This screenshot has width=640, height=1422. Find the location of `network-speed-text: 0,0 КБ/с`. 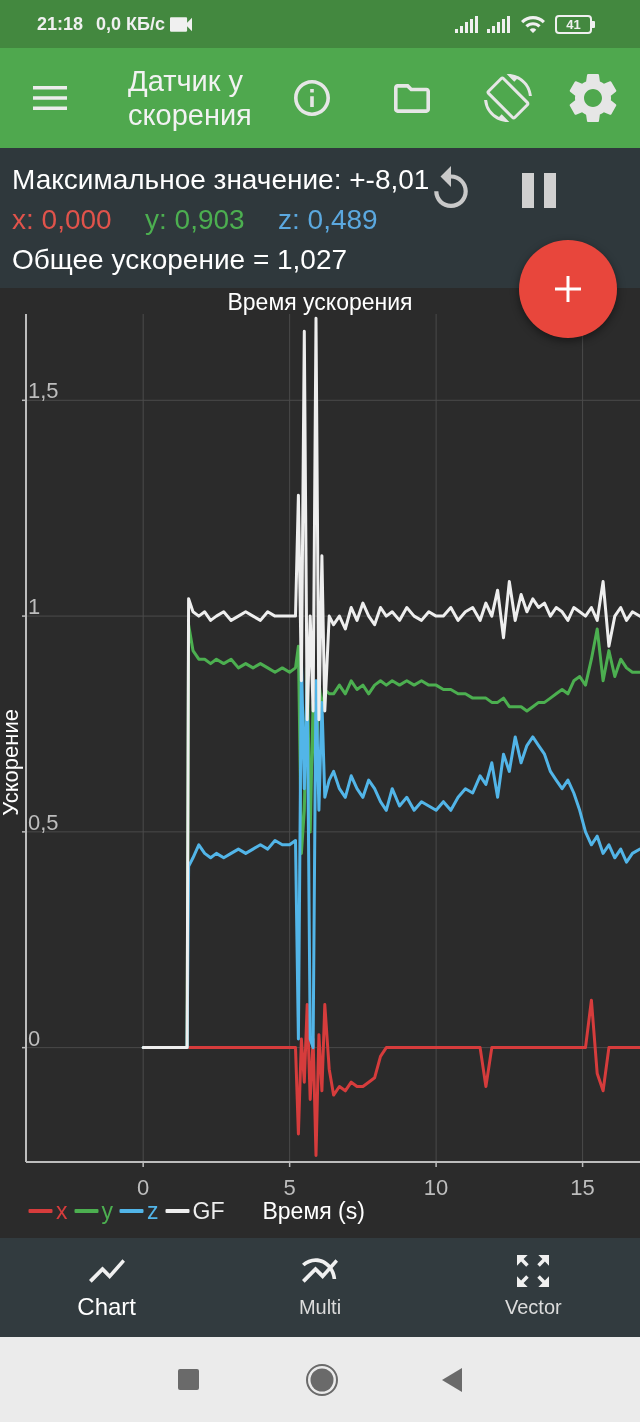

network-speed-text: 0,0 КБ/с is located at coordinates (130, 24).